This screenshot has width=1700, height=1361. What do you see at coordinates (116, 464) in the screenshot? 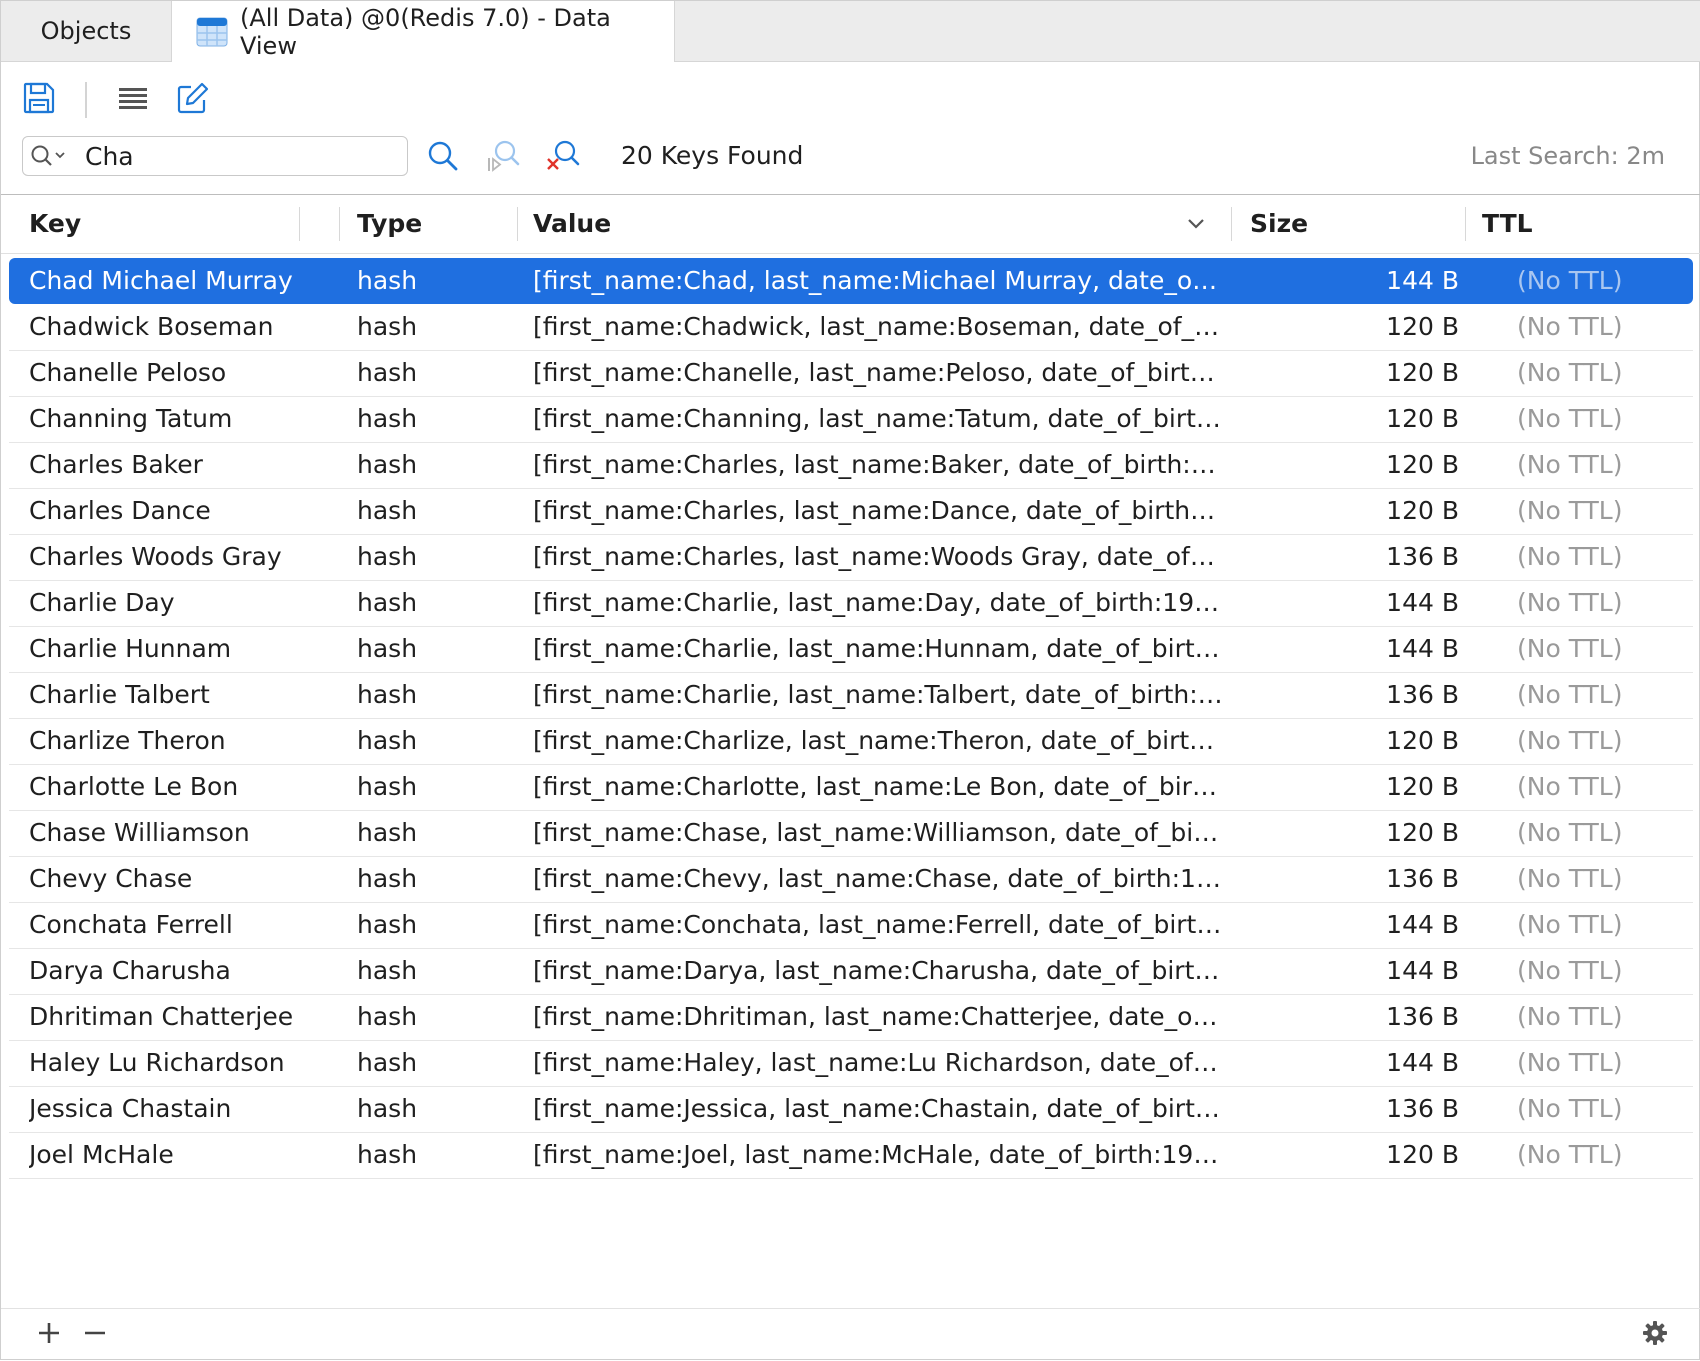
I see `cell-key: Charles Baker` at bounding box center [116, 464].